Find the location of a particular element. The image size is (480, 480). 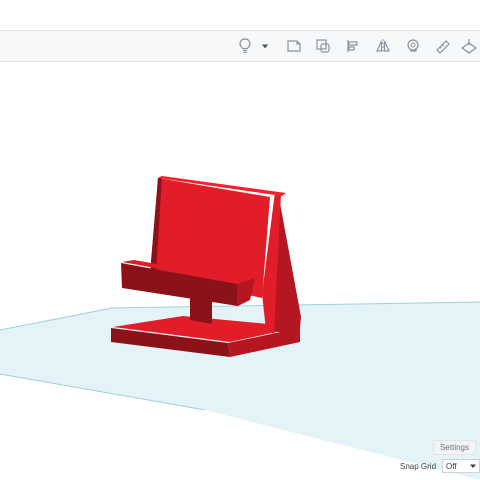

workplane-icon is located at coordinates (469, 46).